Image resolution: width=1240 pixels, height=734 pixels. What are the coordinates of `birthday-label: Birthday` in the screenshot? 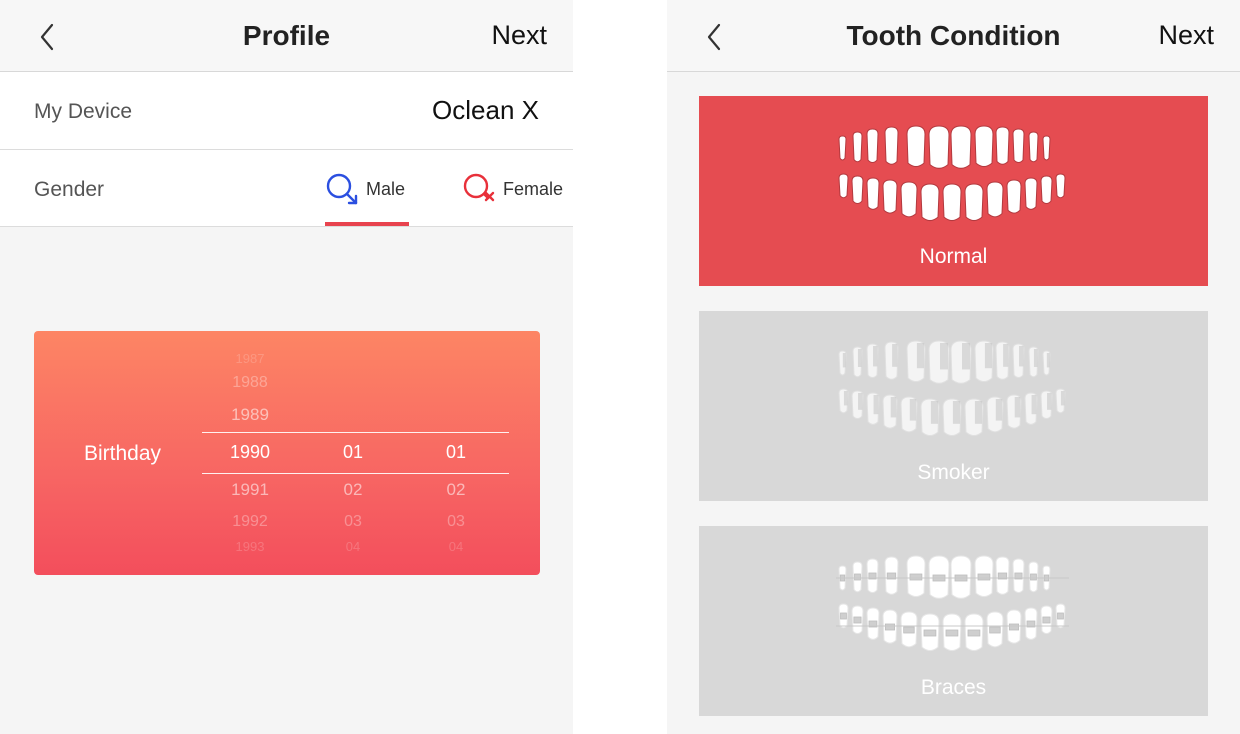 It's located at (123, 453).